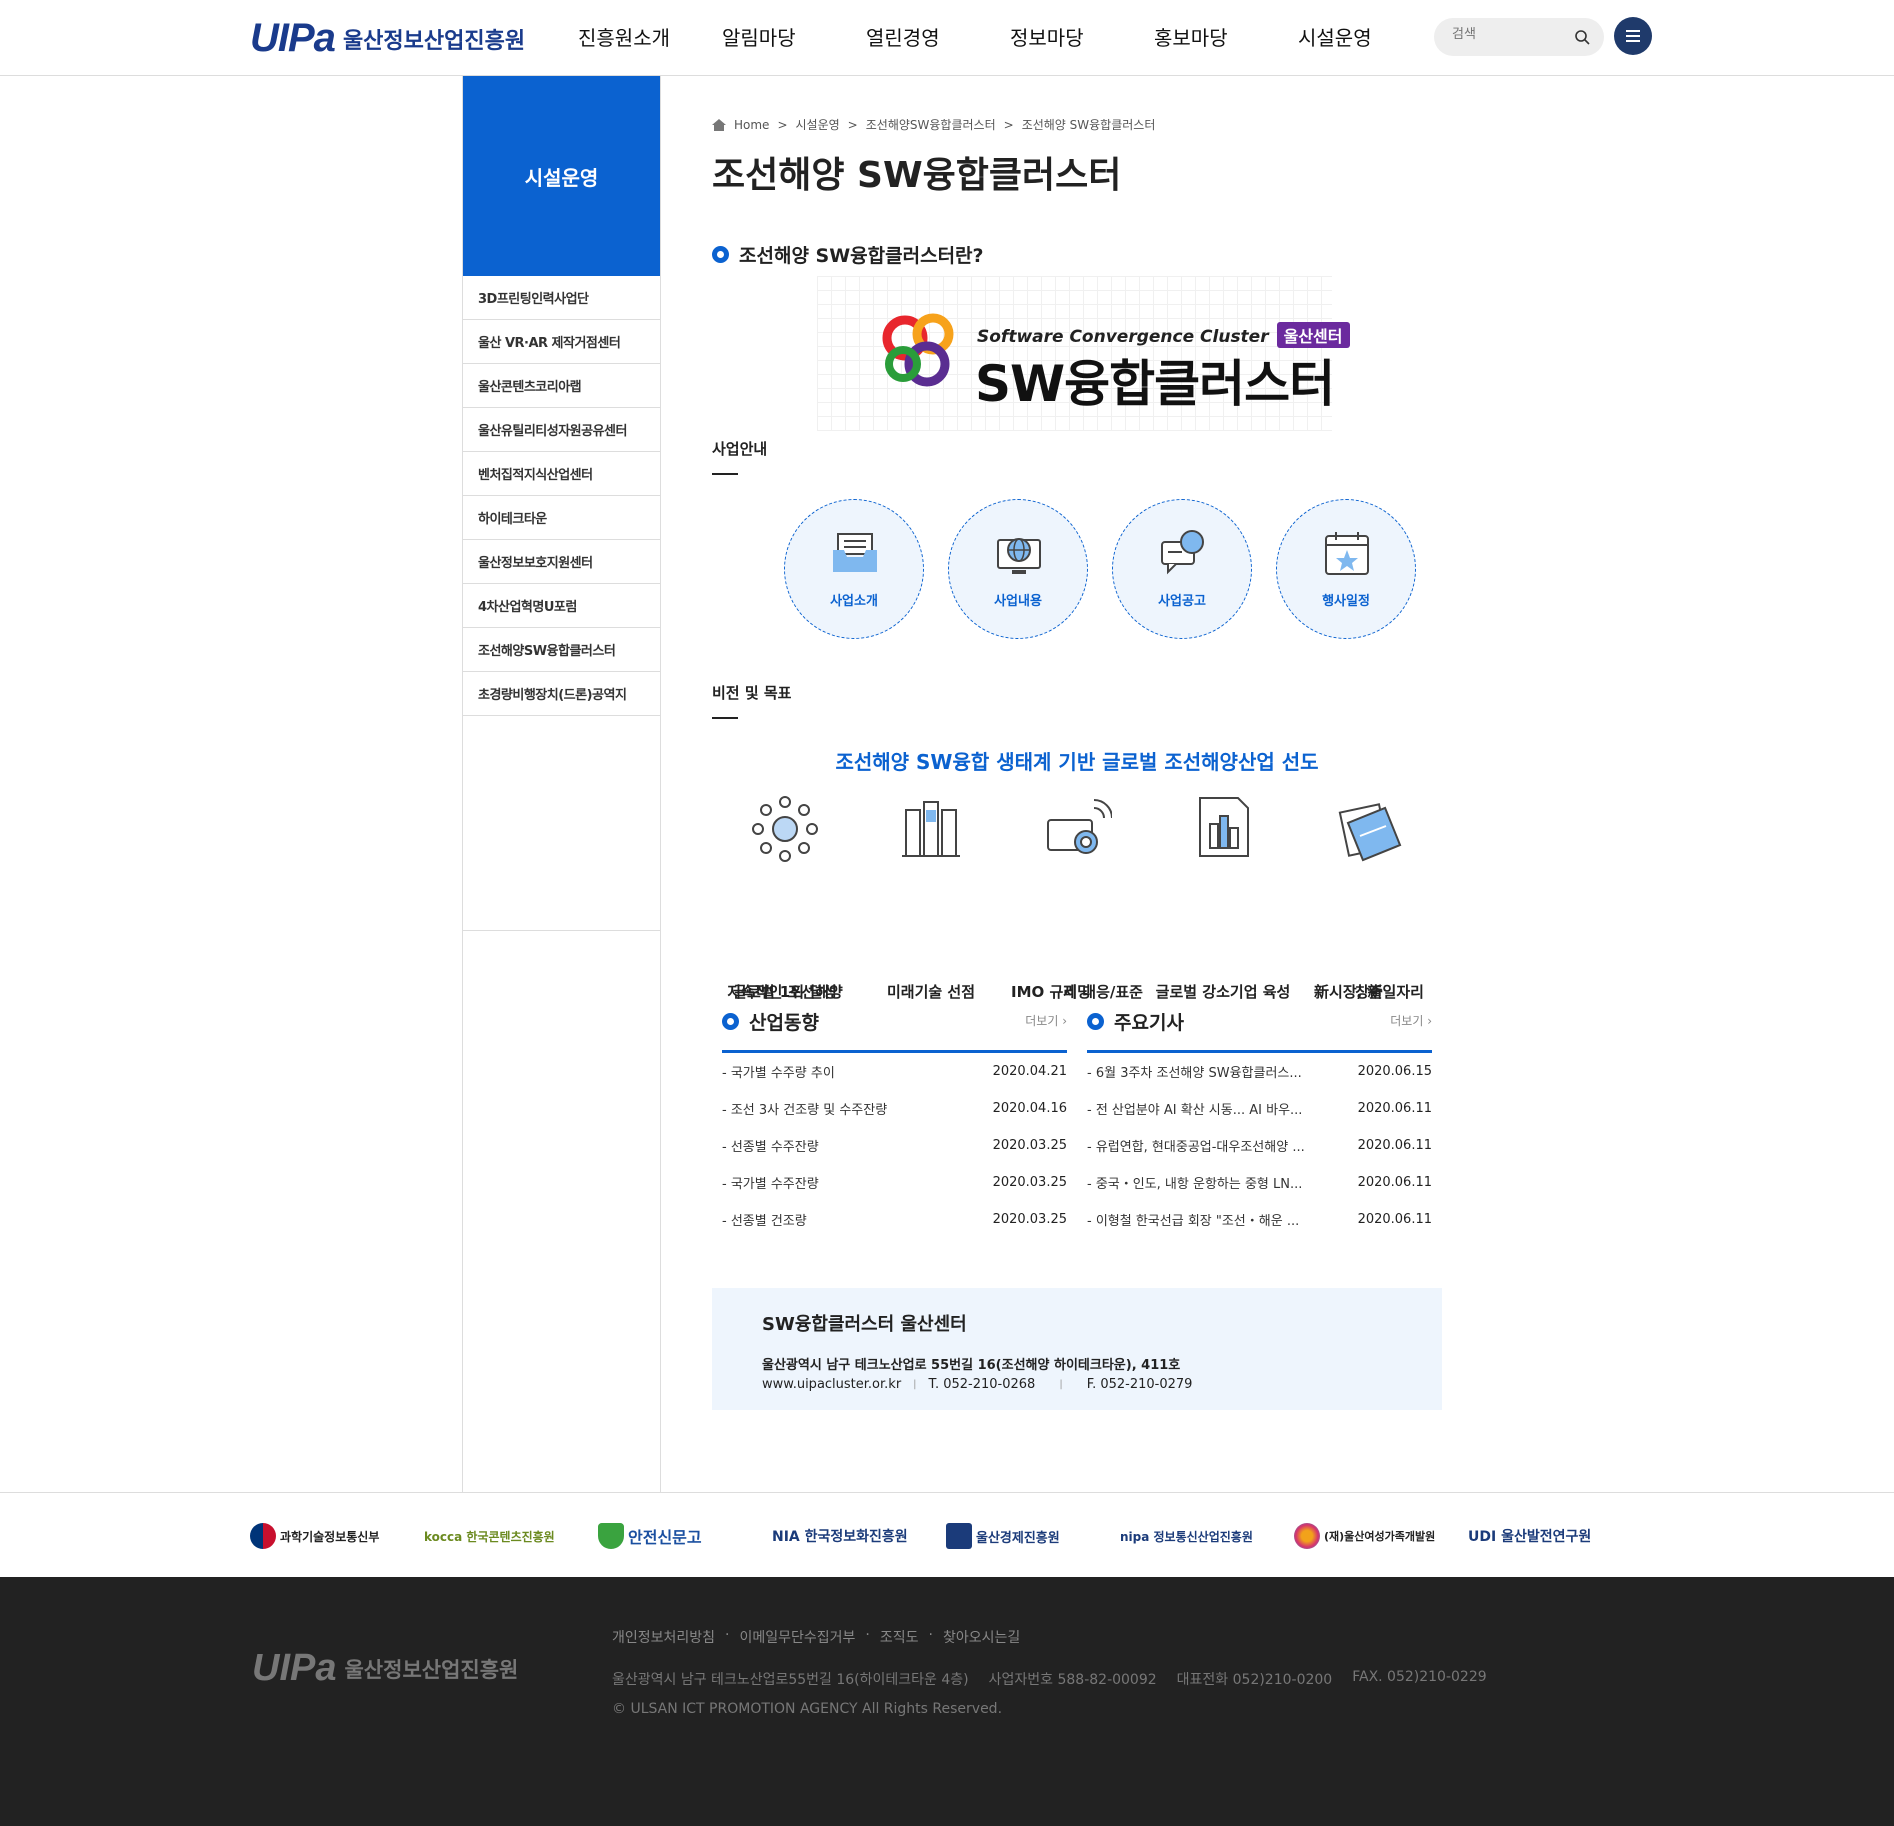  Describe the element at coordinates (982, 1384) in the screenshot. I see `contact-tel: T. 052-210-0268` at that location.